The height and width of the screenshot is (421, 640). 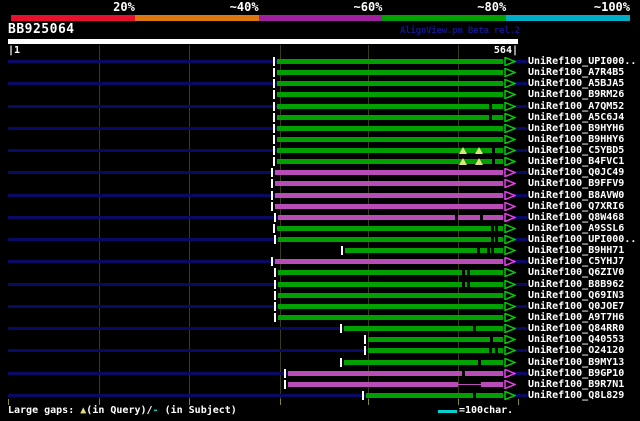 What do you see at coordinates (576, 83) in the screenshot?
I see `subject-label: UniRef100_A5BJA5` at bounding box center [576, 83].